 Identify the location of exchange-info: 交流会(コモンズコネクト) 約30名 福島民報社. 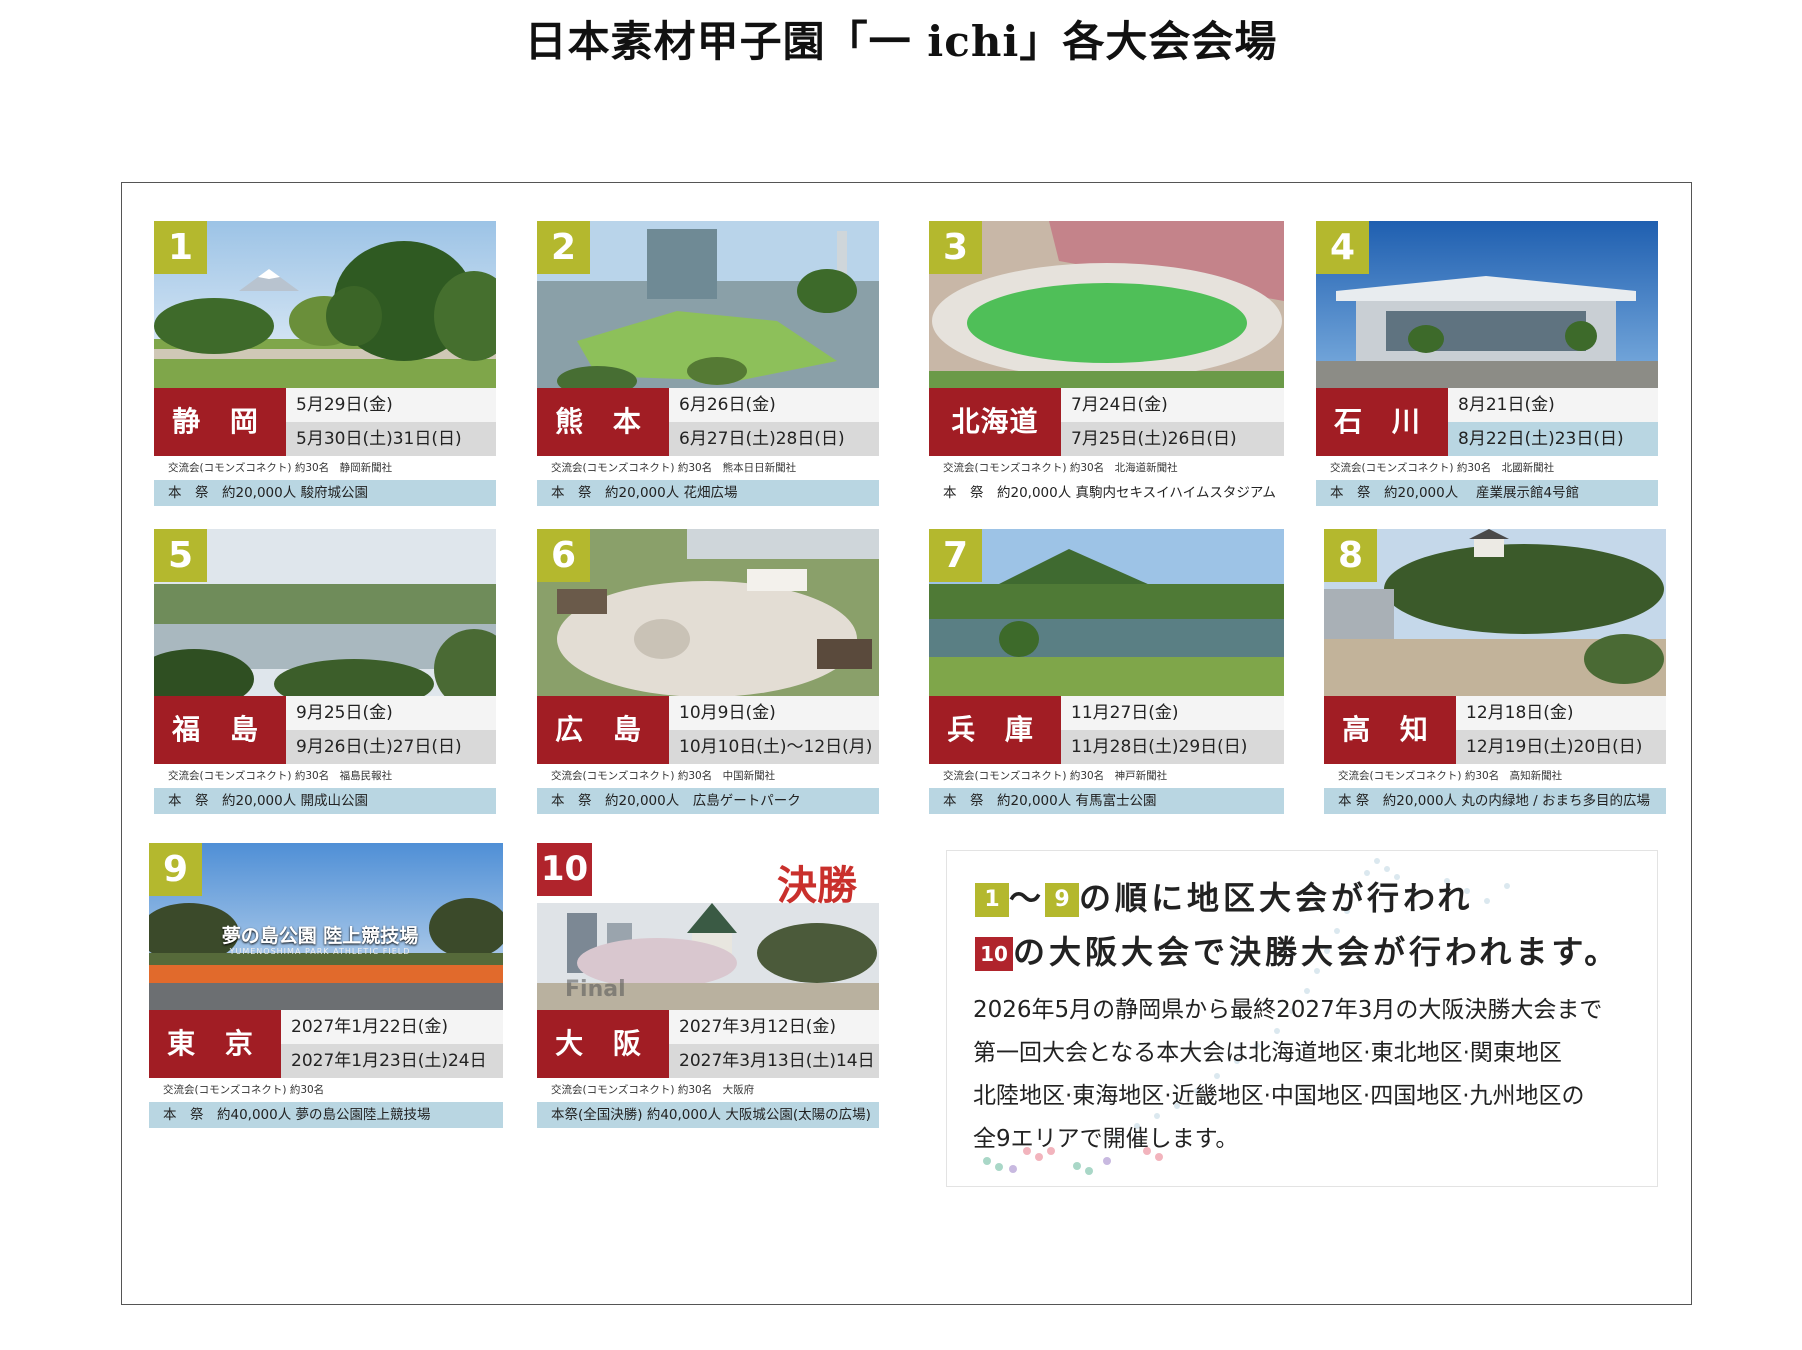
(325, 776).